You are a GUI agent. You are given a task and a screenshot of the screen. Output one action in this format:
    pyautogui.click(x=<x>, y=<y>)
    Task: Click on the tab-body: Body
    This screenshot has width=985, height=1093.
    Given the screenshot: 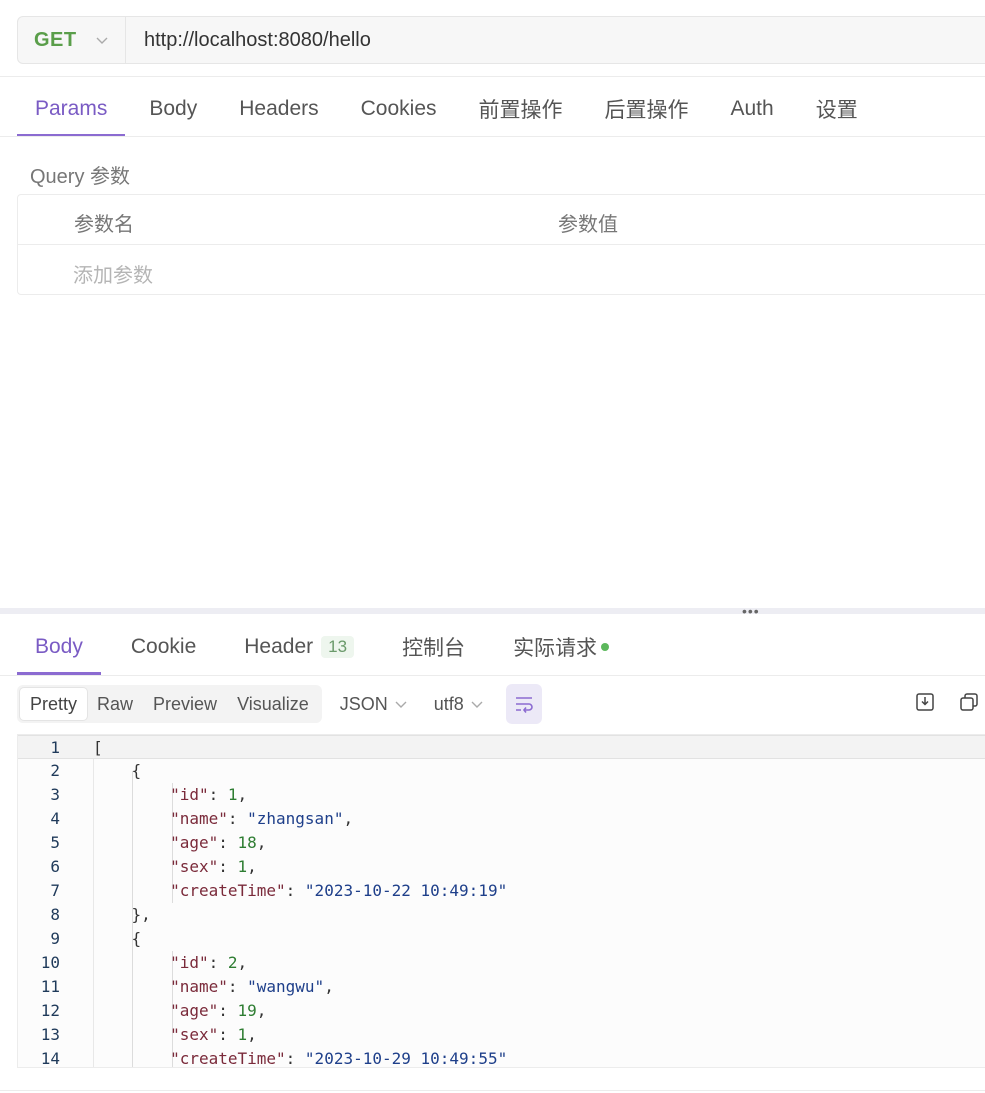 What is the action you would take?
    pyautogui.click(x=170, y=108)
    